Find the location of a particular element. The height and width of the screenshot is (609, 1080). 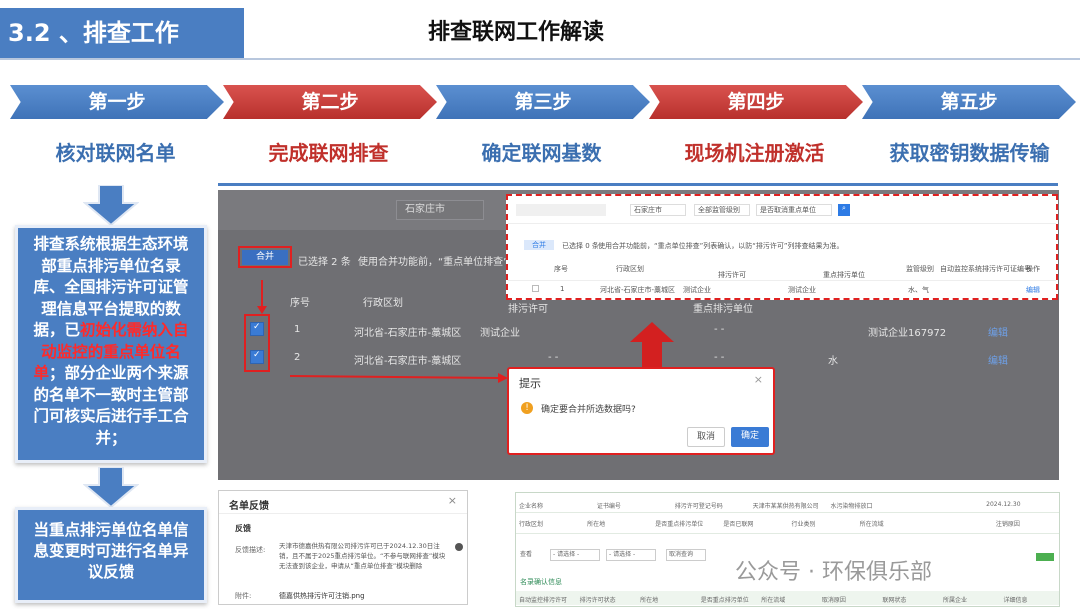

step-5-chevron: 第五步 is located at coordinates (969, 102).